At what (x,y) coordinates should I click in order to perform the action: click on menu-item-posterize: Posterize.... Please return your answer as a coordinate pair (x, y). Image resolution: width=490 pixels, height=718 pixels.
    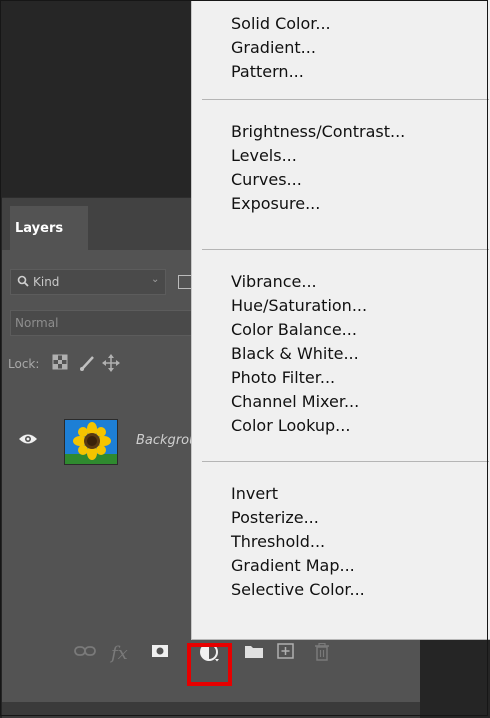
    Looking at the image, I should click on (275, 517).